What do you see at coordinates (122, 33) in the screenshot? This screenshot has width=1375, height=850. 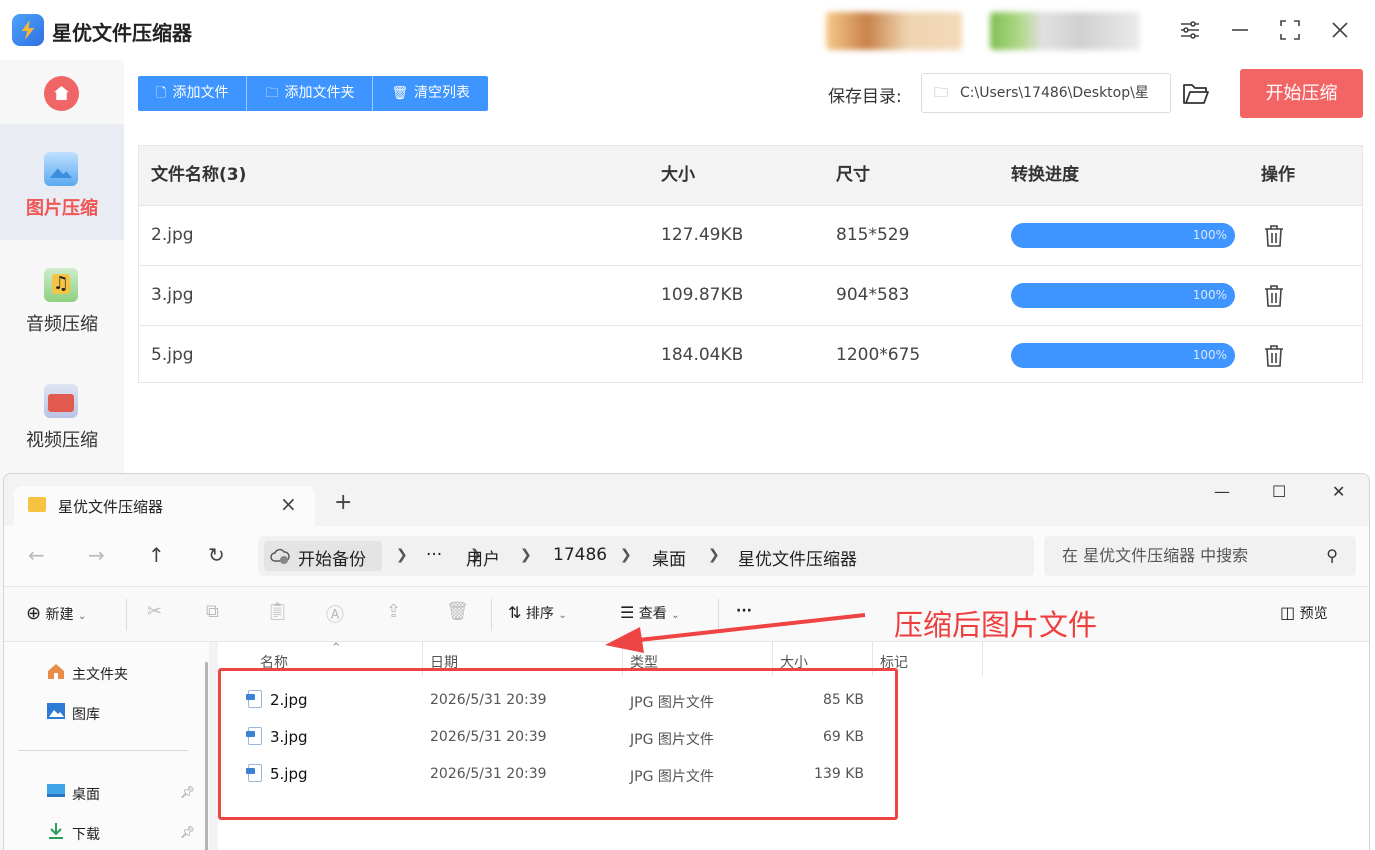 I see `app-title: 星优文件压缩器` at bounding box center [122, 33].